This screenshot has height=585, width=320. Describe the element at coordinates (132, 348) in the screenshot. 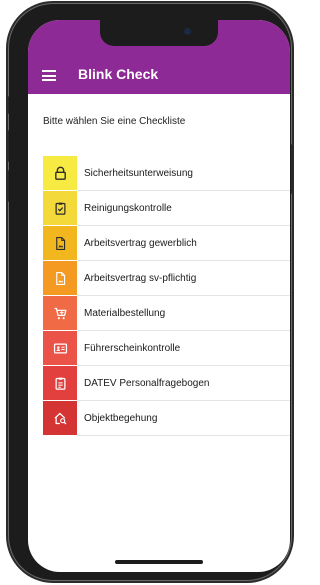

I see `checklist-item-label: Führerscheinkontrolle` at that location.